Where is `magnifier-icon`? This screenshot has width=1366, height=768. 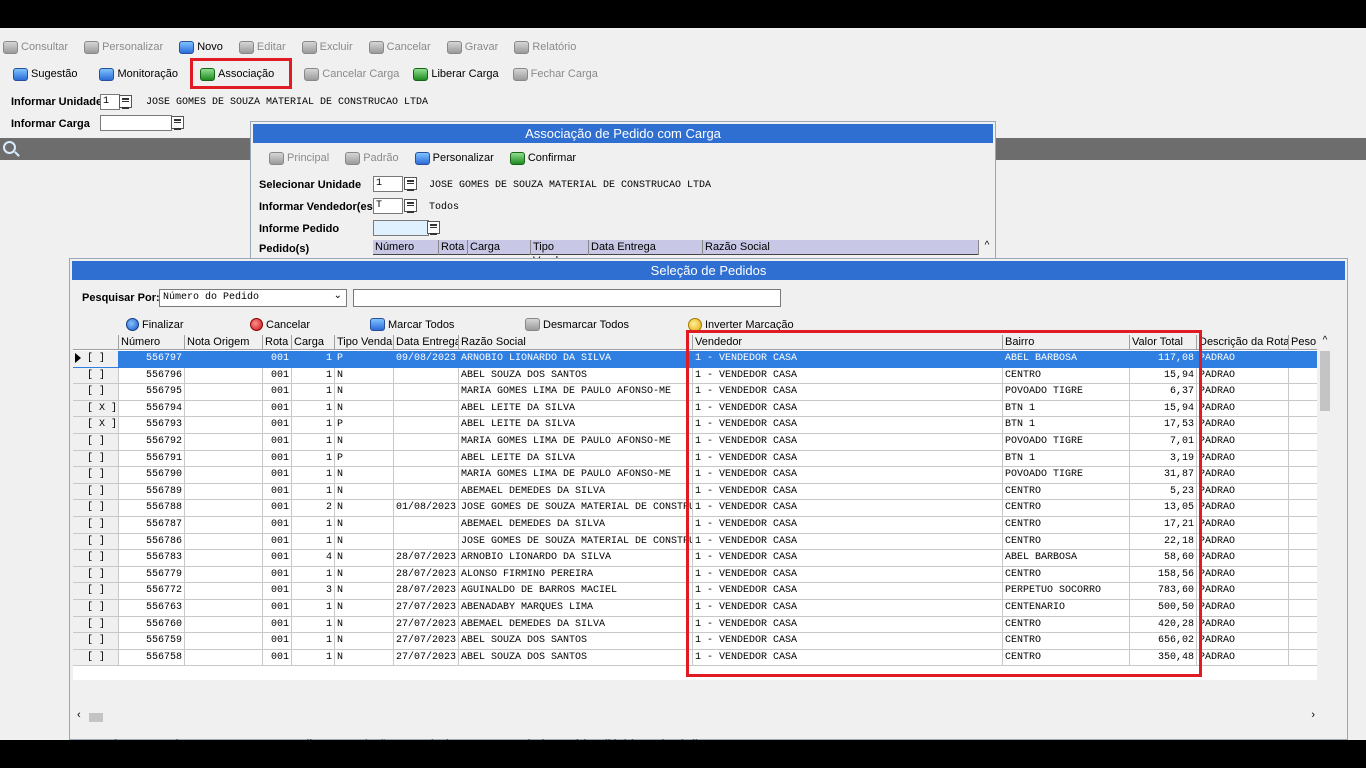 magnifier-icon is located at coordinates (9, 147).